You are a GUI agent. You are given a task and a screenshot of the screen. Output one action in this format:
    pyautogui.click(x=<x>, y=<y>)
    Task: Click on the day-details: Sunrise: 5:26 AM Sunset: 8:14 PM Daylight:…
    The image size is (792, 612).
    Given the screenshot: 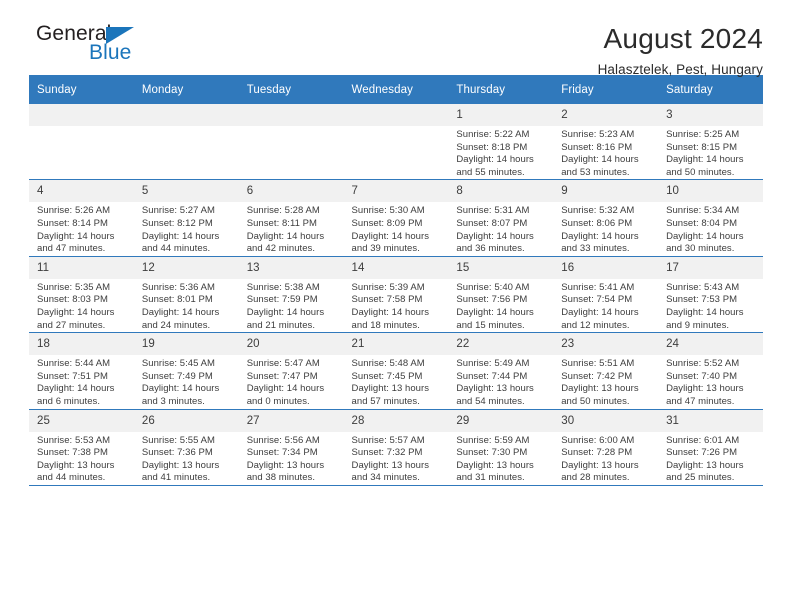 What is the action you would take?
    pyautogui.click(x=81, y=228)
    